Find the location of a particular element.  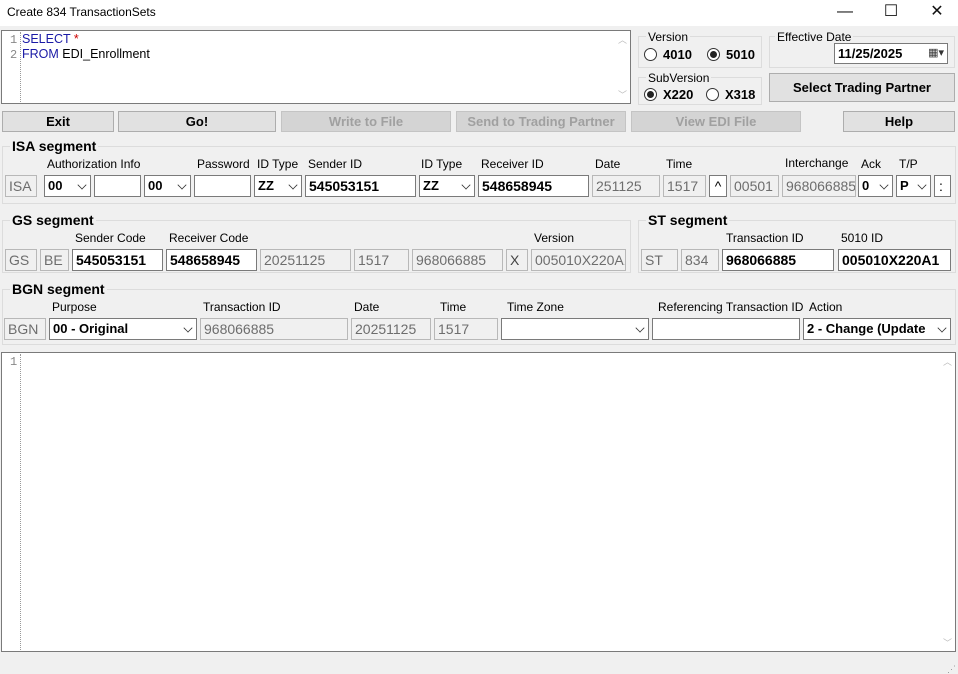

sender-id-type-label: ID Type is located at coordinates (278, 164).